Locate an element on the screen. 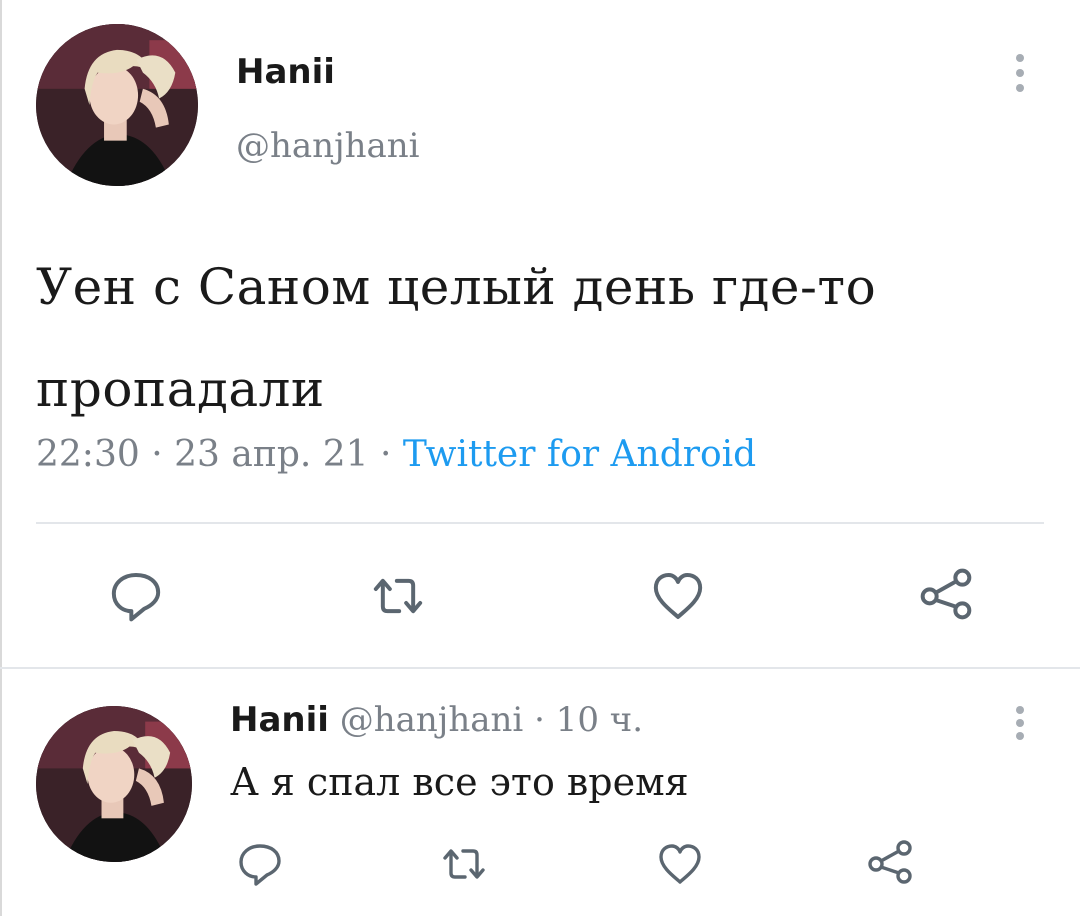 This screenshot has width=1080, height=916. tweet-source-link: Twitter for Android is located at coordinates (579, 454).